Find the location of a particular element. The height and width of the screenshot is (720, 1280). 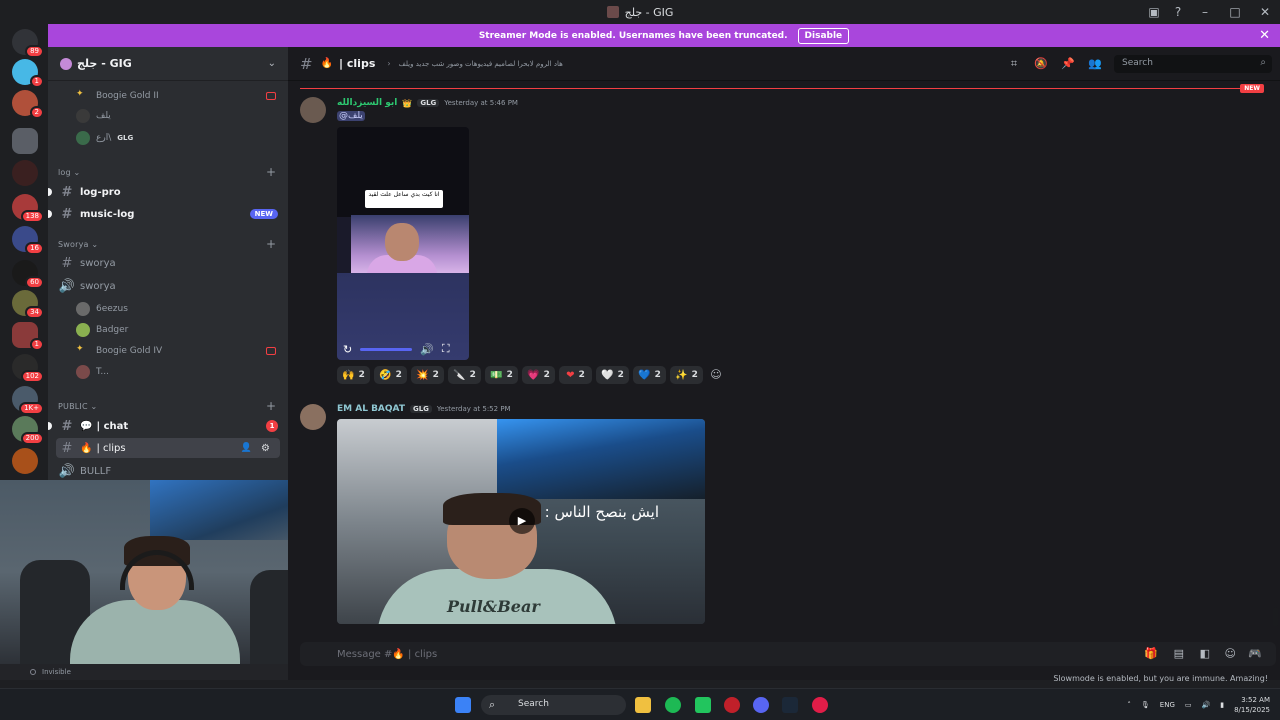

voice-user: ✦ Boogie Gold IV is located at coordinates (119, 351).